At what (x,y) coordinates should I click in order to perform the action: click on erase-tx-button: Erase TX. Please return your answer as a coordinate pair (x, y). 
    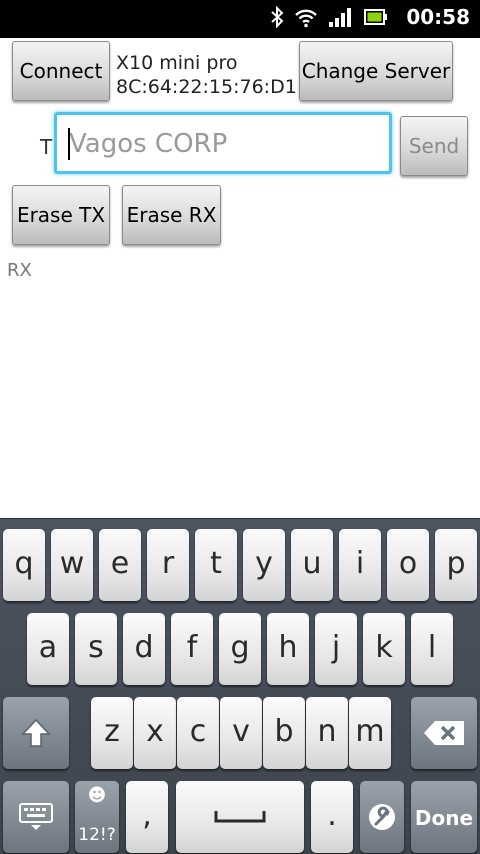
    Looking at the image, I should click on (61, 215).